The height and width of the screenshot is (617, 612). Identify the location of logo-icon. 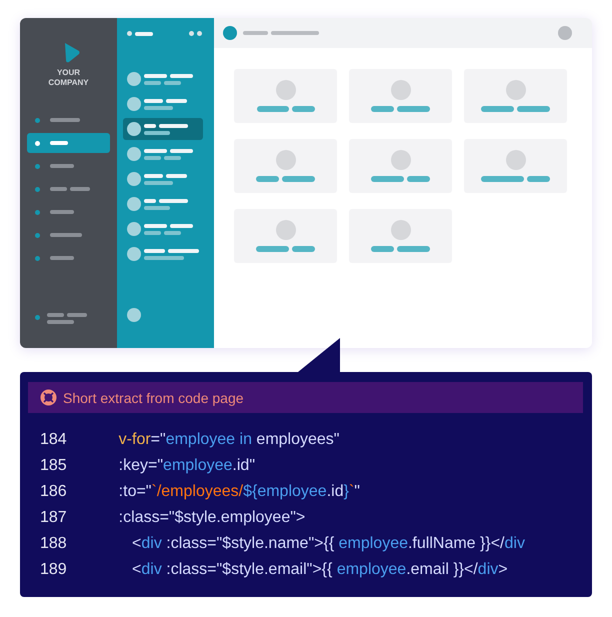
(71, 52).